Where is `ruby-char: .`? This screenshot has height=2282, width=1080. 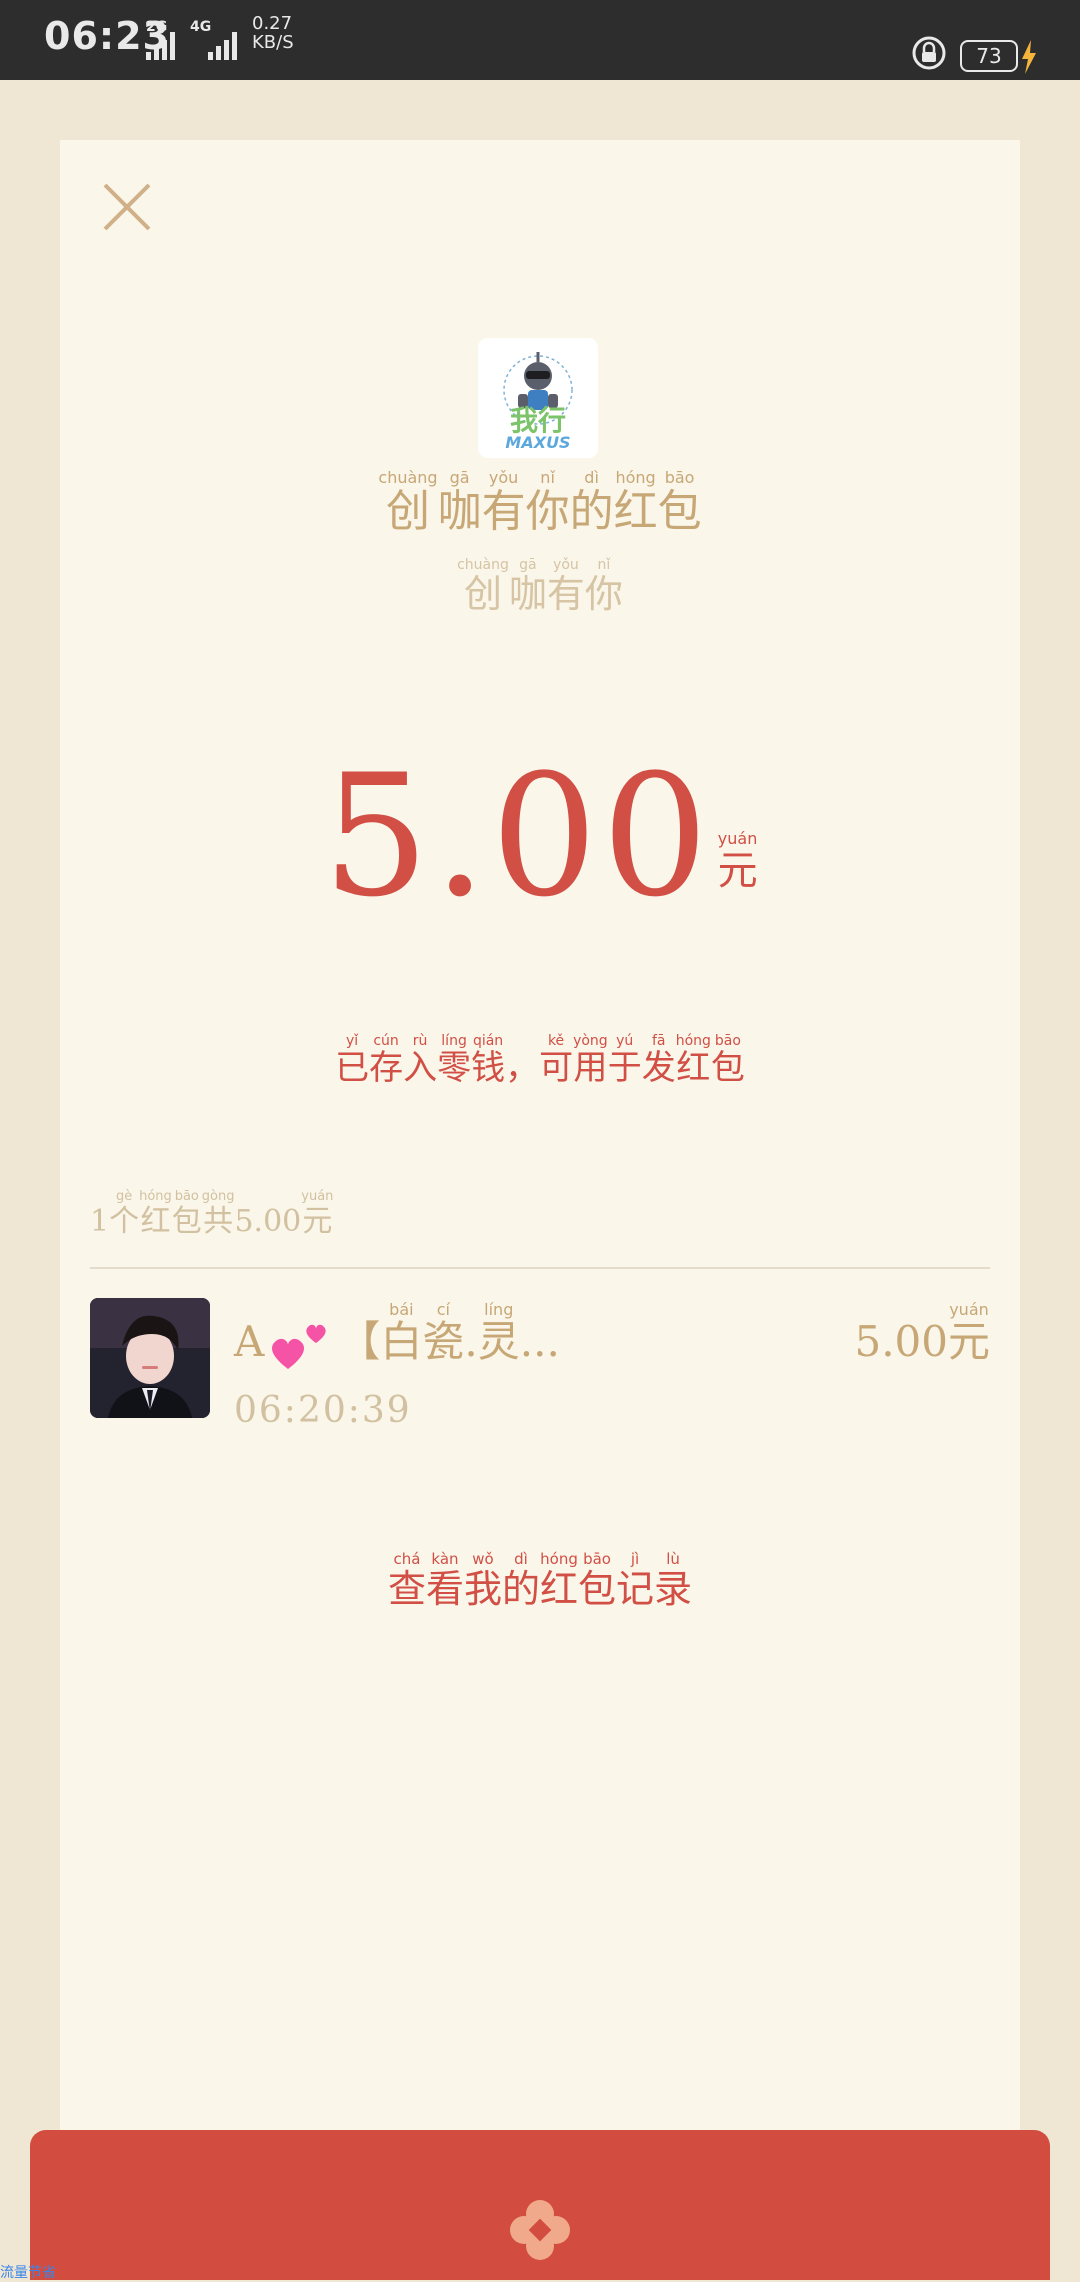 ruby-char: . is located at coordinates (471, 1341).